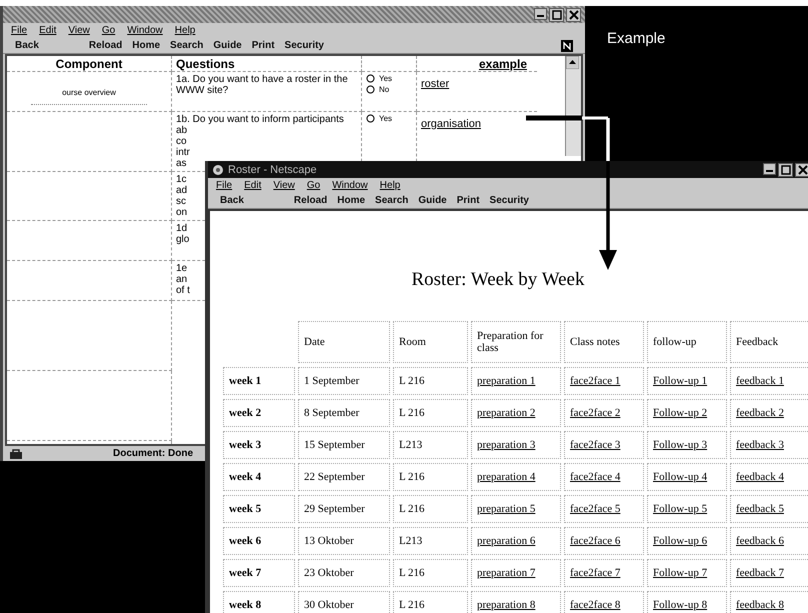 This screenshot has width=808, height=613. What do you see at coordinates (245, 381) in the screenshot?
I see `week-label: week 1` at bounding box center [245, 381].